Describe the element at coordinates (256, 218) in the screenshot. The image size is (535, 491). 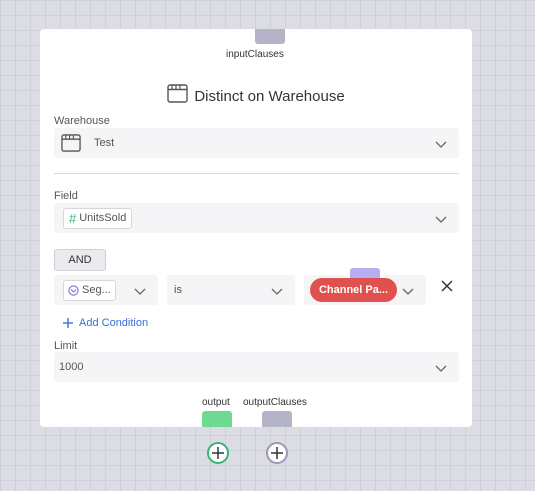
I see `field-select: # UnitsSold` at that location.